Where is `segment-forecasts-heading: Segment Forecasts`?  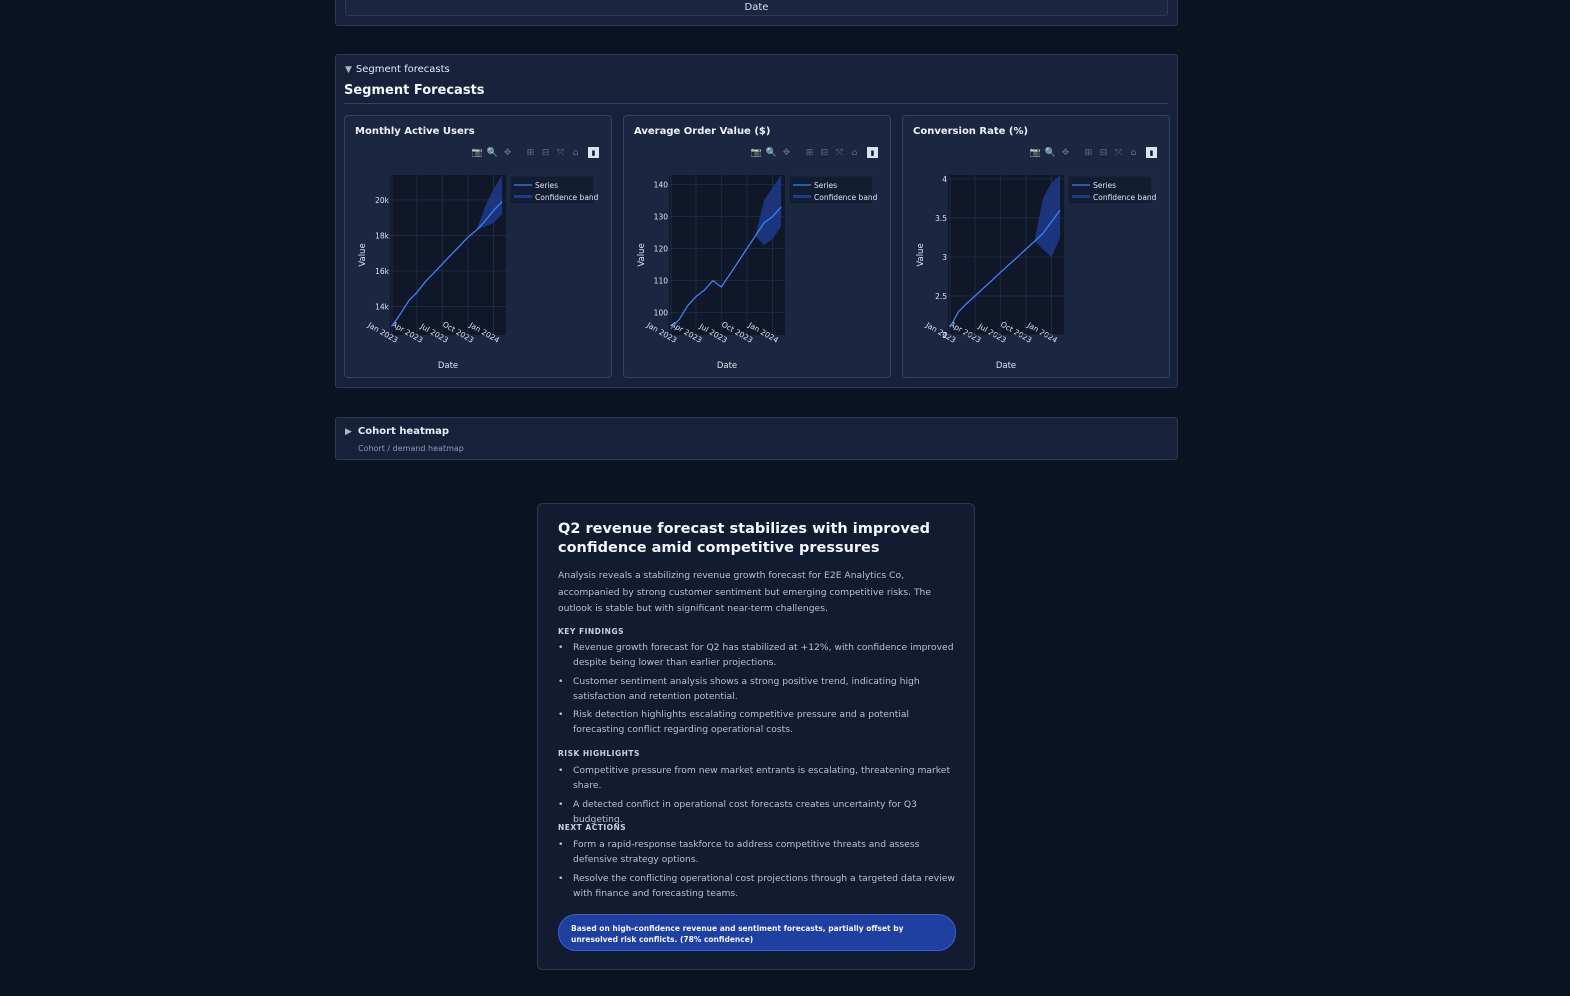 segment-forecasts-heading: Segment Forecasts is located at coordinates (756, 93).